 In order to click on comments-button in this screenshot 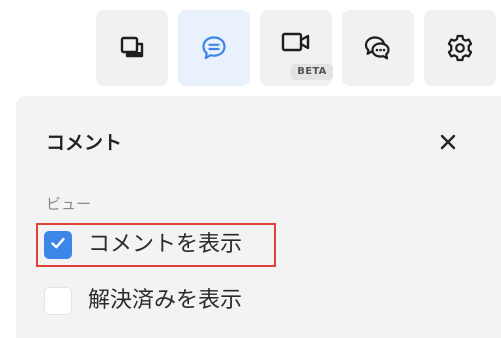, I will do `click(214, 48)`.